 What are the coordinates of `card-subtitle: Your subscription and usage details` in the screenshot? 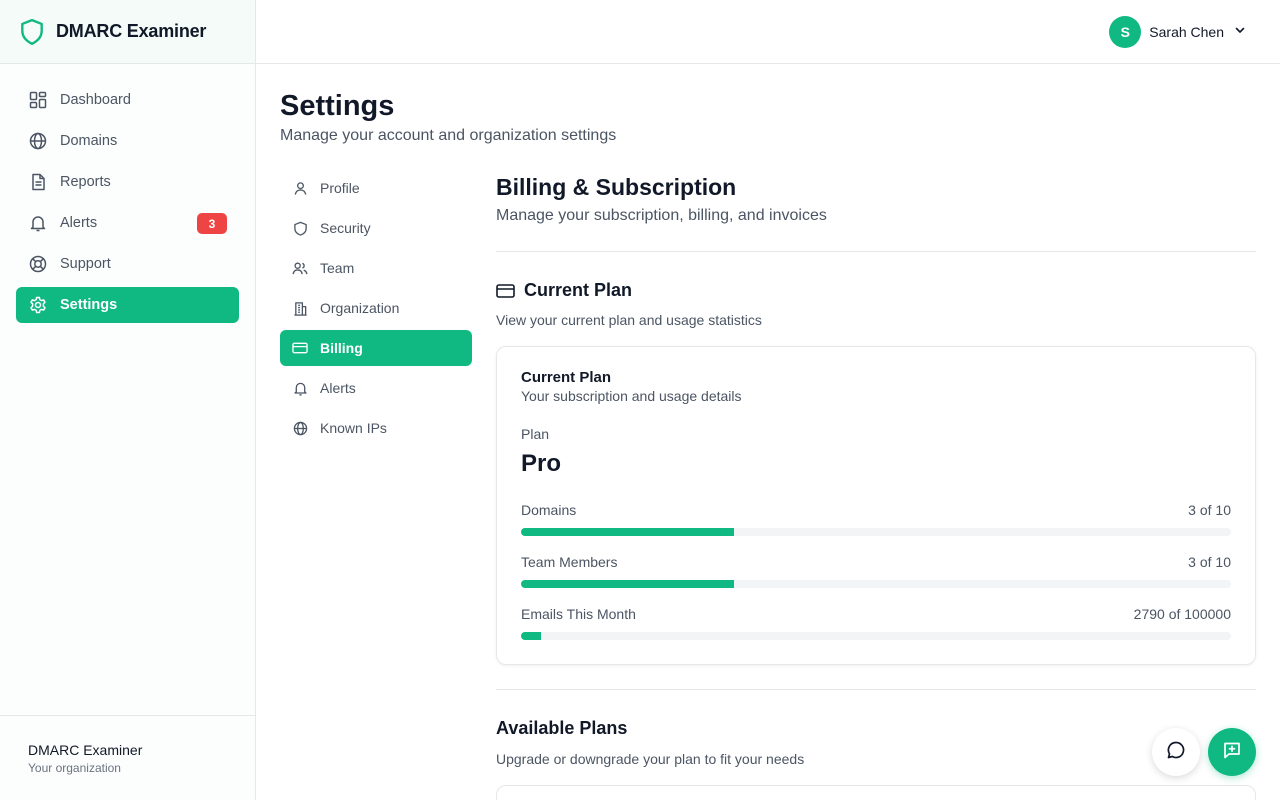 It's located at (631, 396).